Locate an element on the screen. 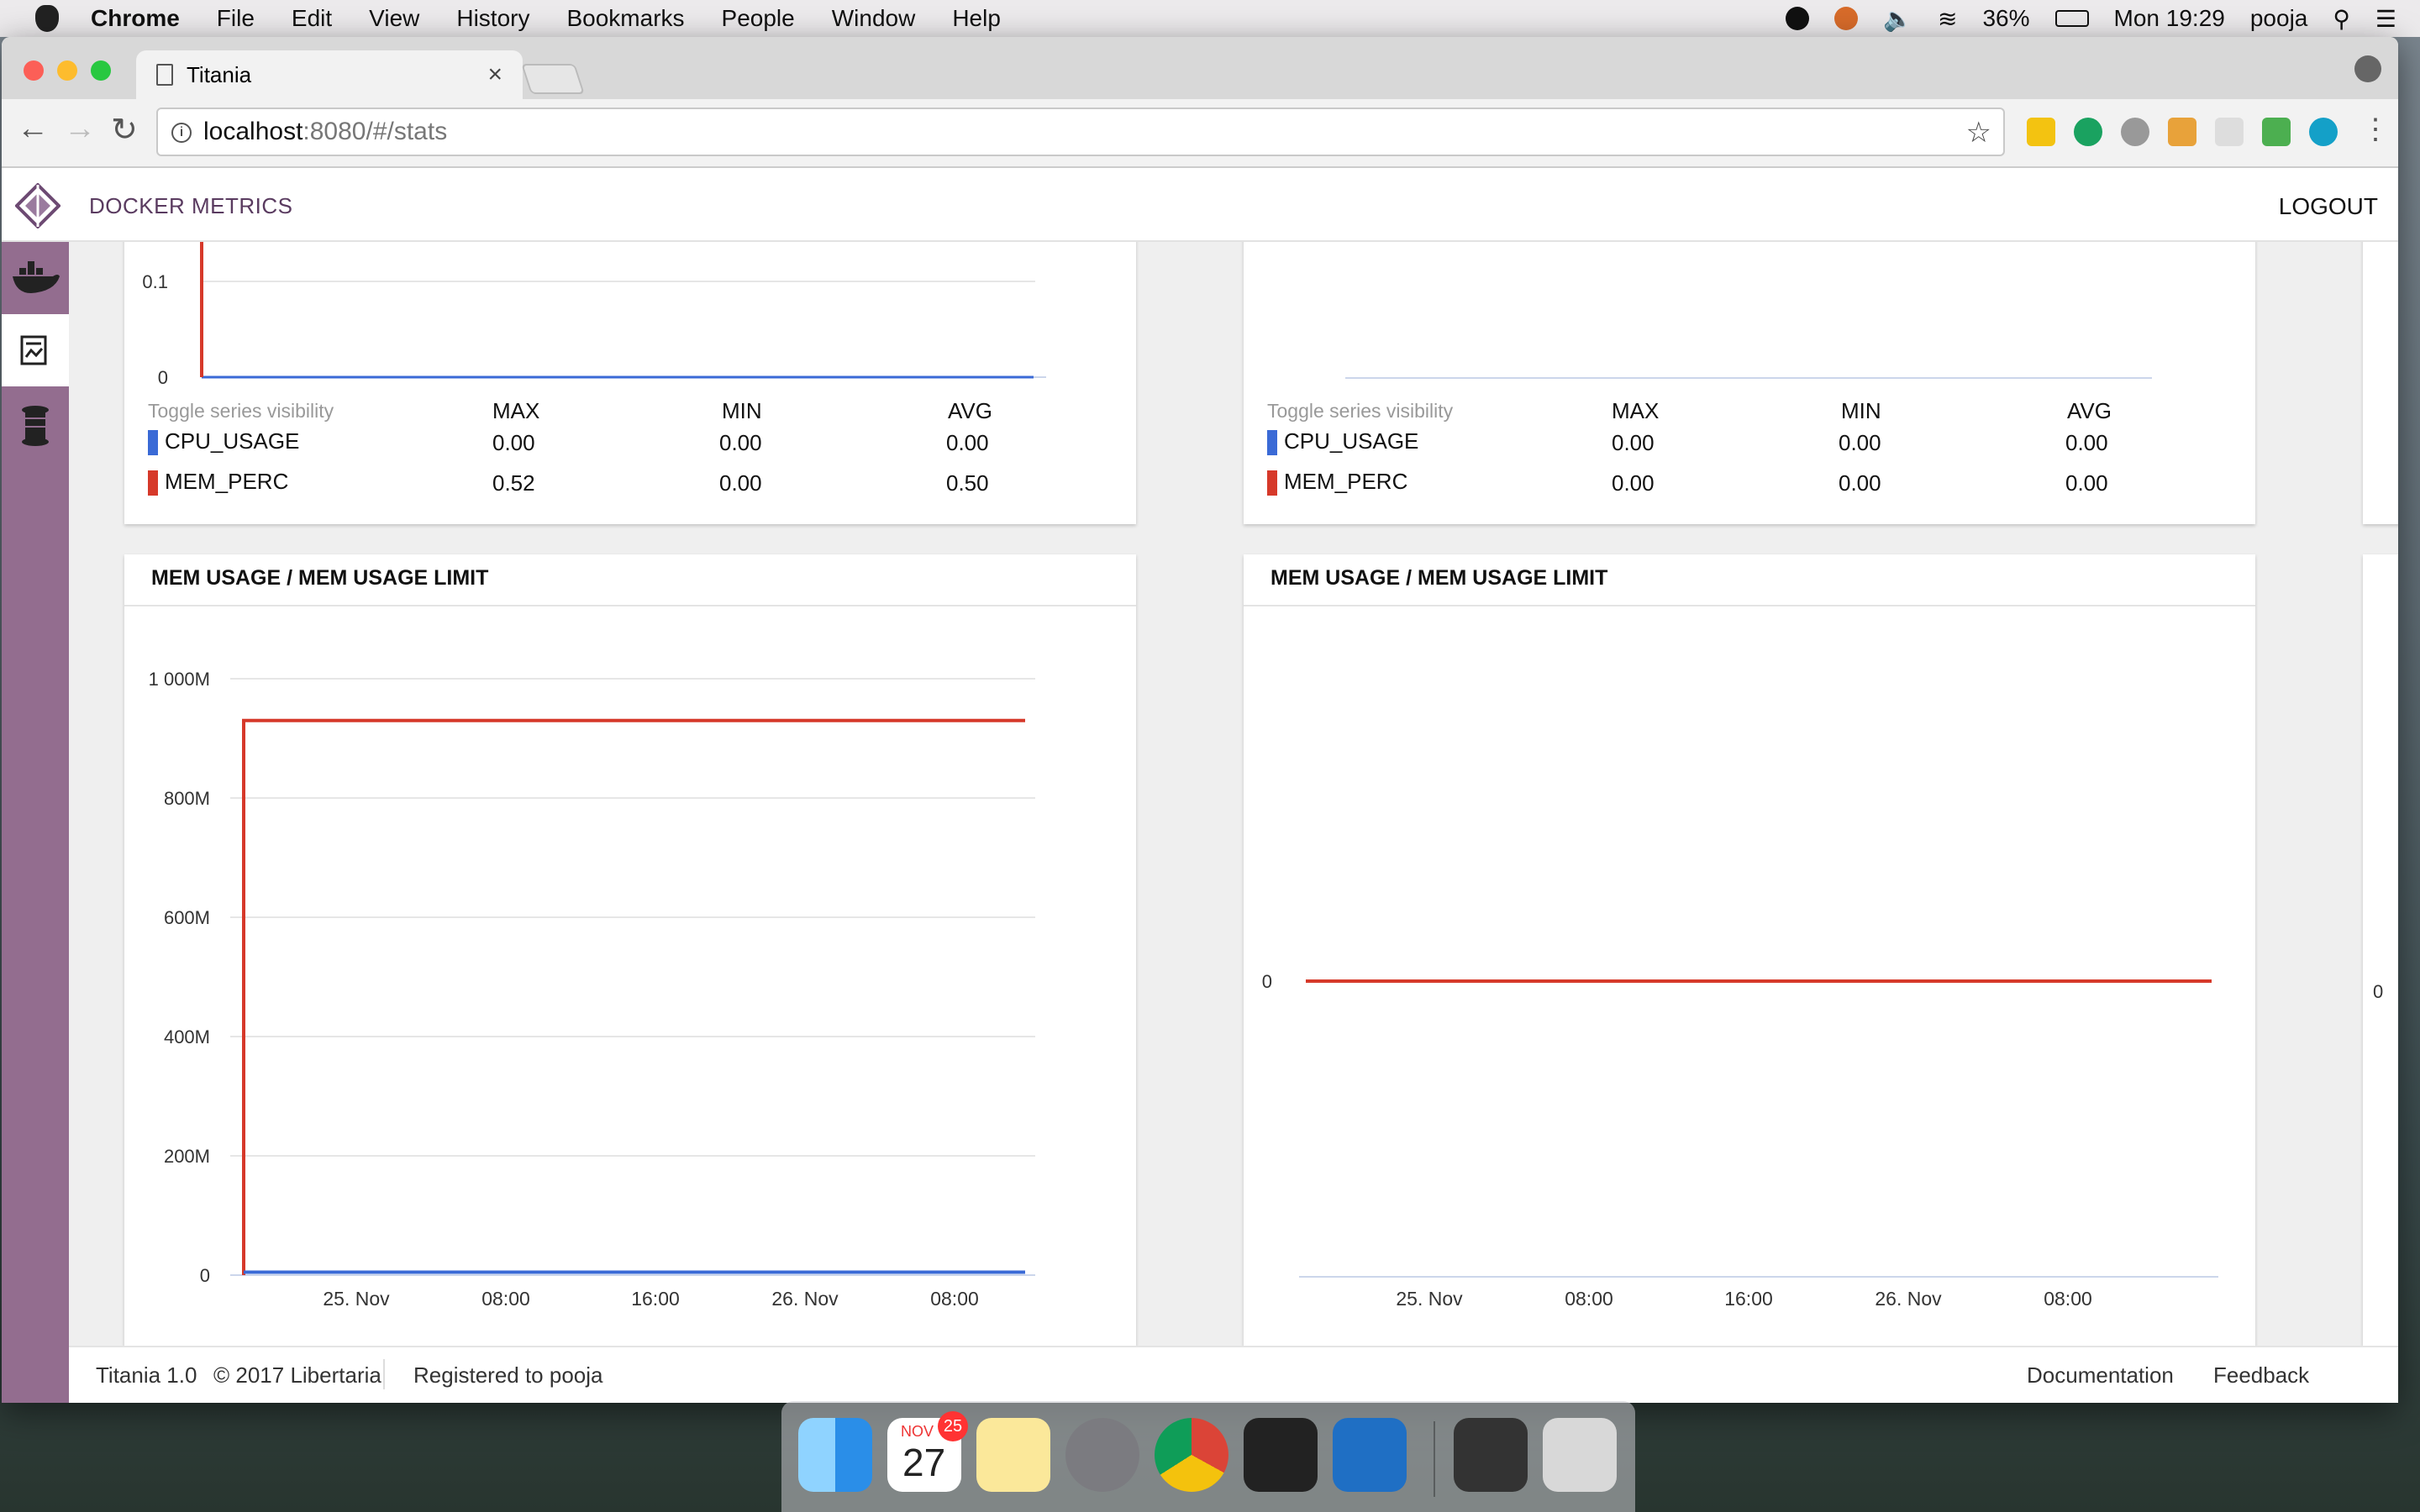 The height and width of the screenshot is (1512, 2420). wifi-icon: ≋ is located at coordinates (1947, 19).